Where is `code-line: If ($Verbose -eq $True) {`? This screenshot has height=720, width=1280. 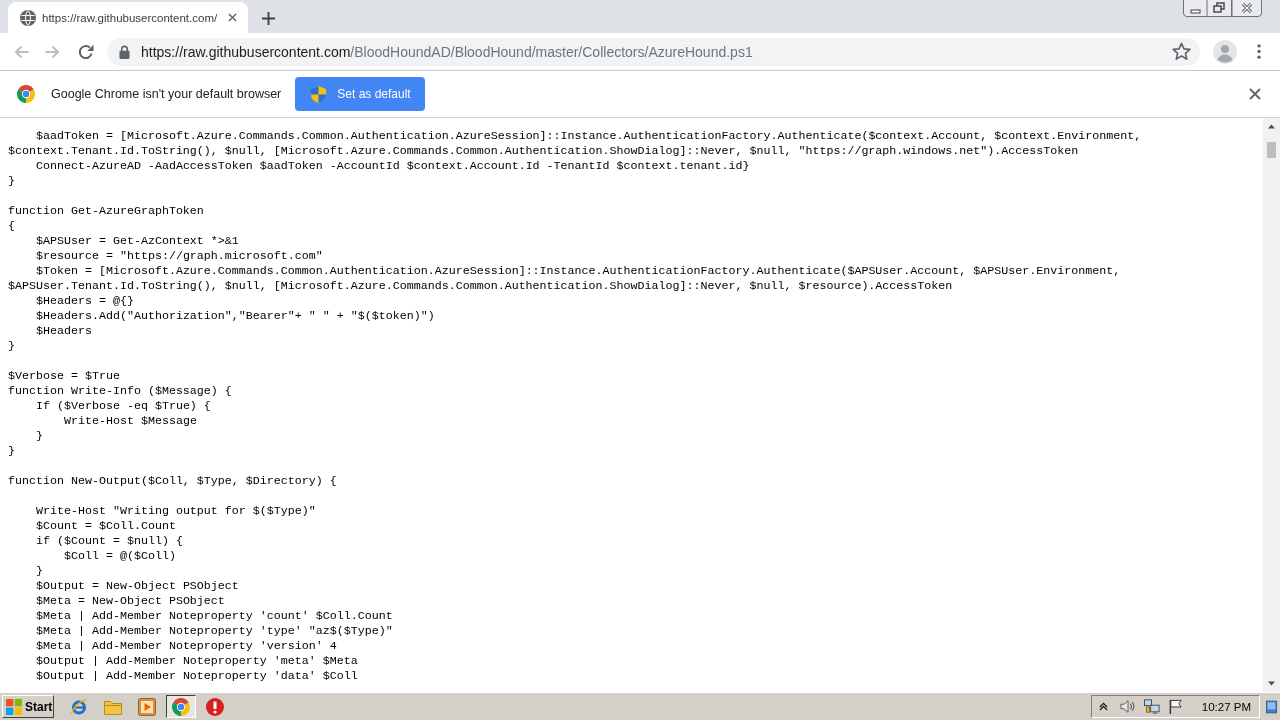
code-line: If ($Verbose -eq $True) { is located at coordinates (123, 405).